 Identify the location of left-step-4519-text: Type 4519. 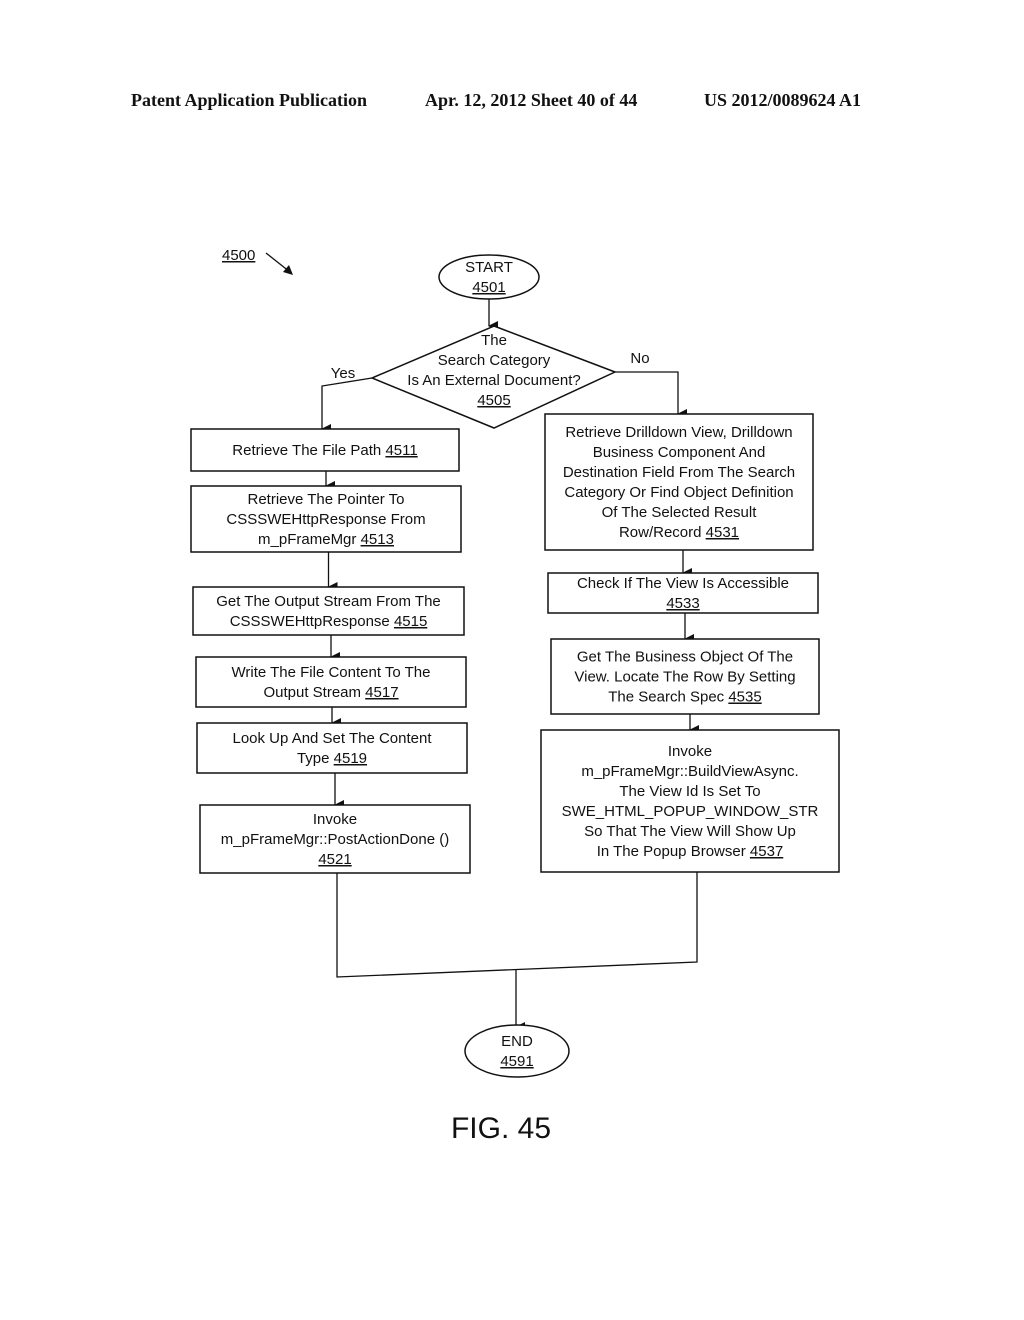
(332, 758).